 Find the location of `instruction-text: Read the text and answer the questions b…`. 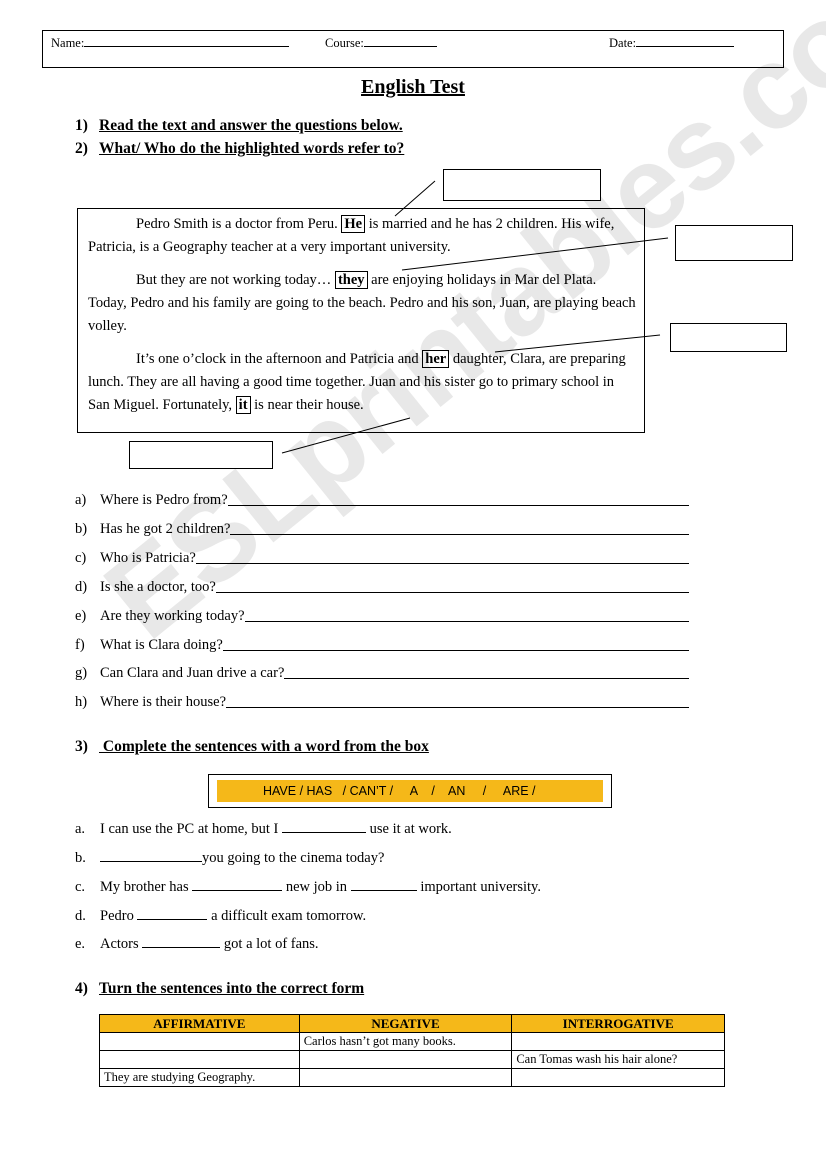

instruction-text: Read the text and answer the questions b… is located at coordinates (251, 125).